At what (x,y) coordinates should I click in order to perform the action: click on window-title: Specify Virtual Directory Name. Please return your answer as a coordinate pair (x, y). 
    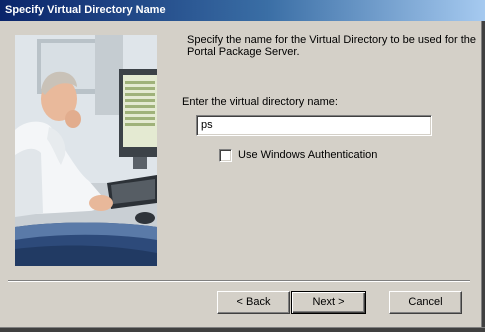
    Looking at the image, I should click on (85, 10).